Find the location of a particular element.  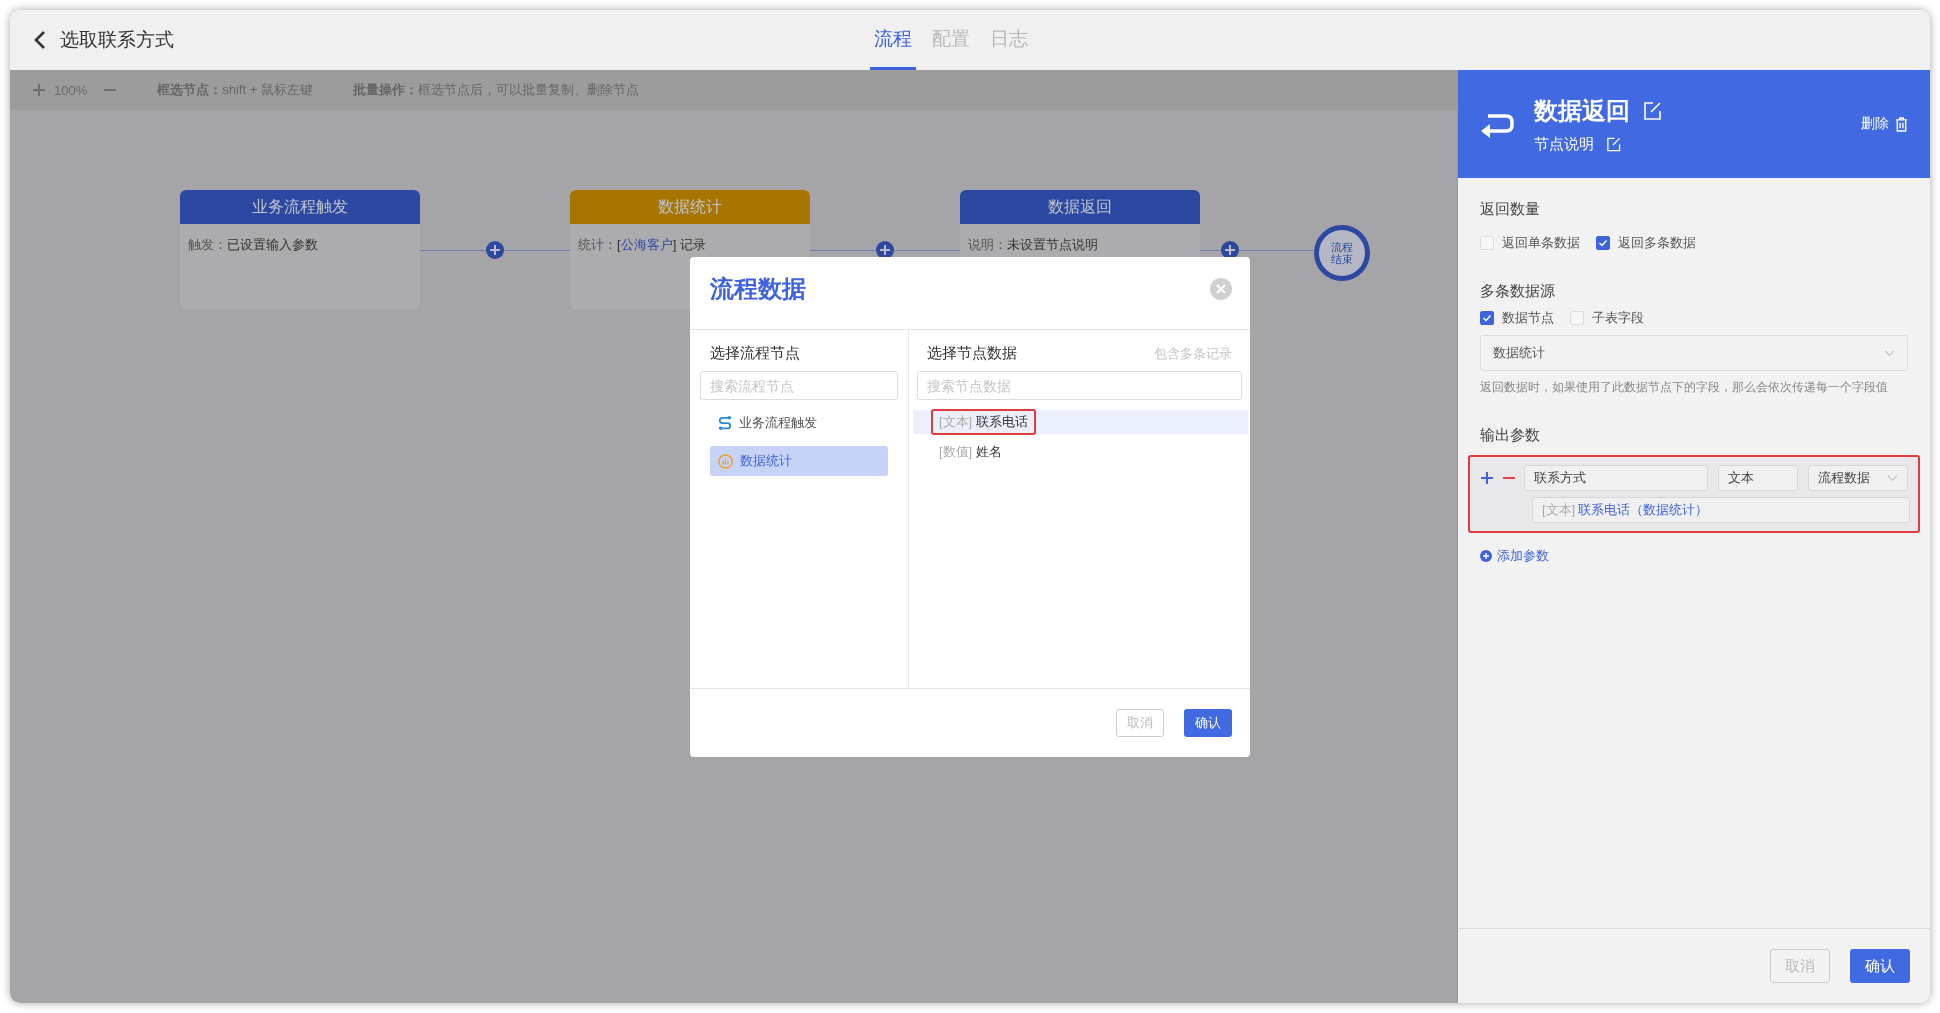

node-title: 数据统计 is located at coordinates (690, 207).